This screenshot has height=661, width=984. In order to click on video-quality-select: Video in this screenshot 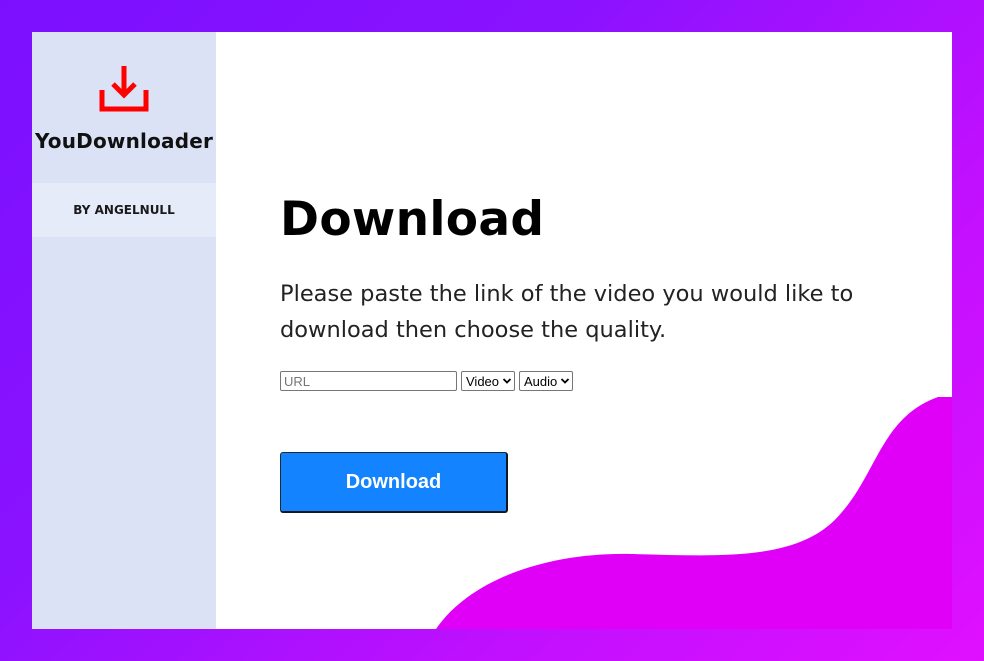, I will do `click(488, 381)`.